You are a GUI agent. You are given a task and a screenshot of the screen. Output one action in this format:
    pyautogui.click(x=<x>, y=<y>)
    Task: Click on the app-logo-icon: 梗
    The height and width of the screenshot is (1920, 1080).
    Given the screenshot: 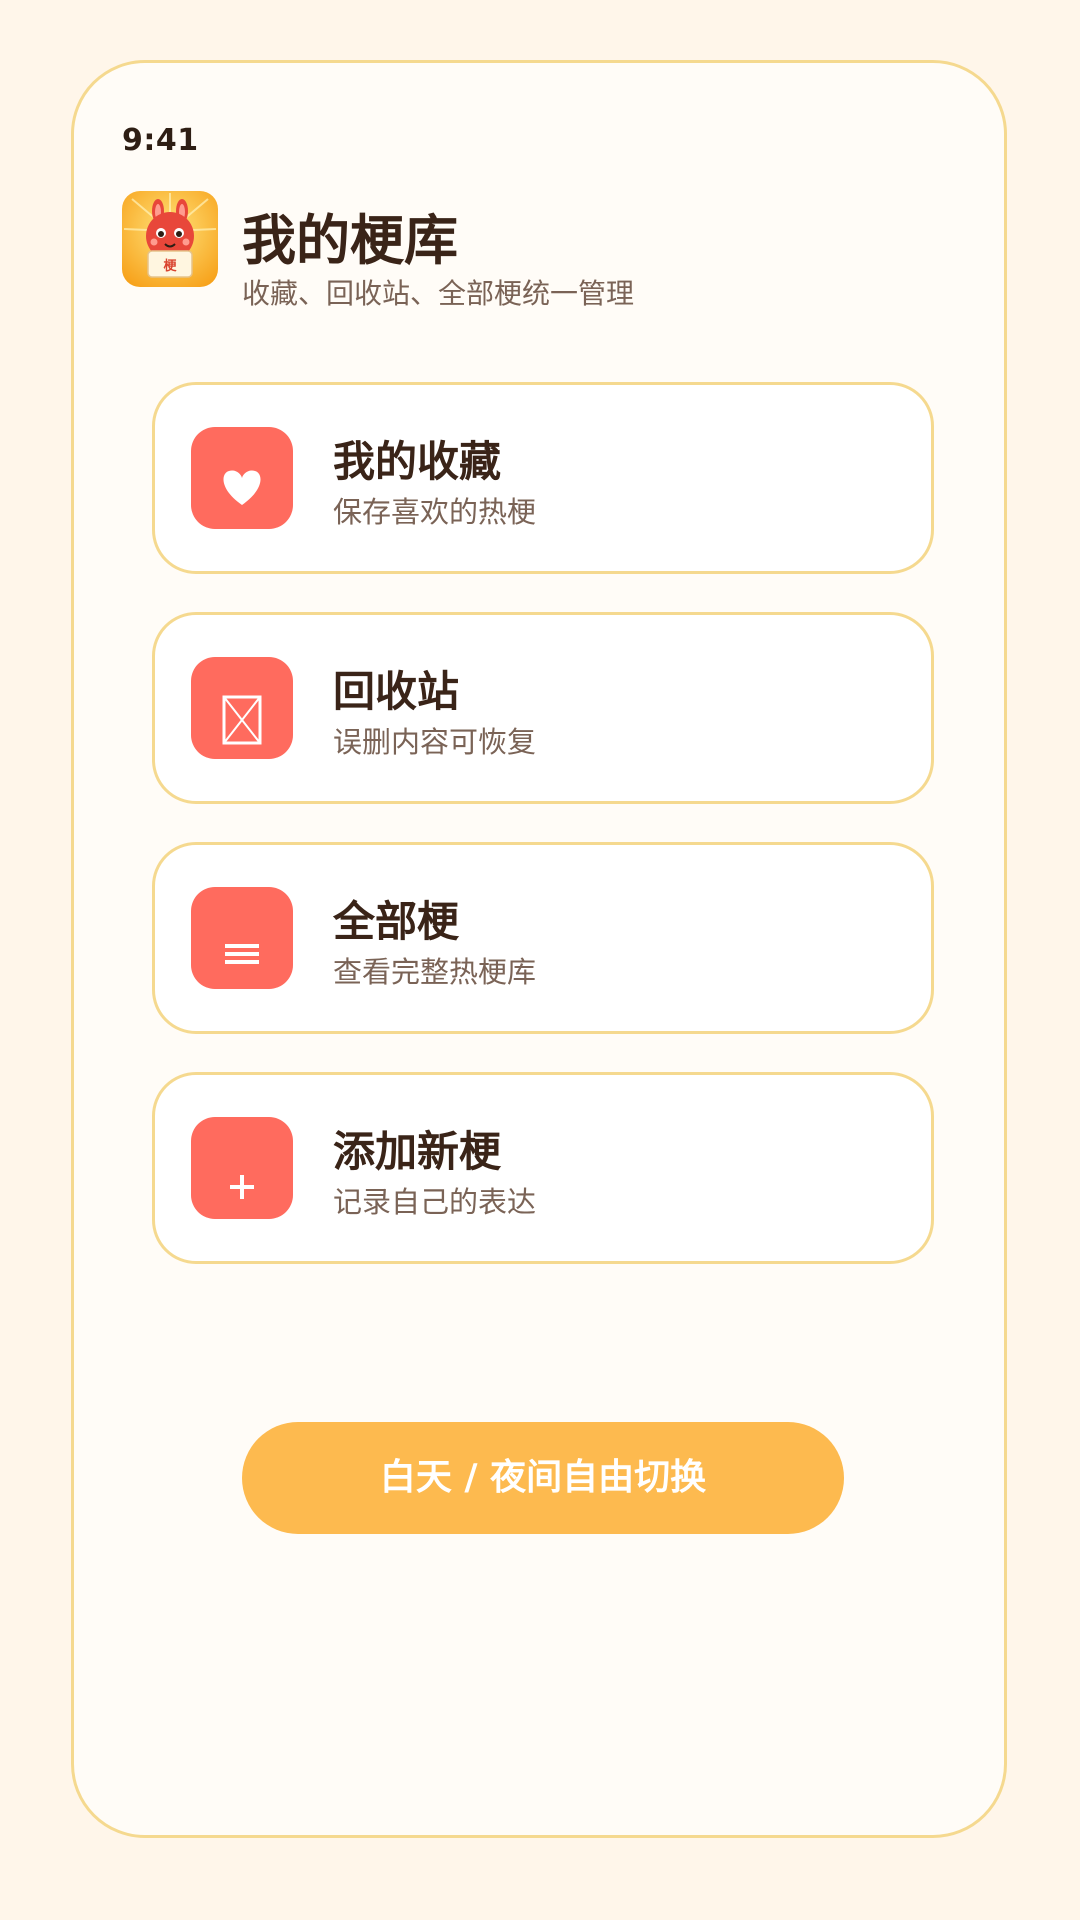 What is the action you would take?
    pyautogui.click(x=170, y=239)
    